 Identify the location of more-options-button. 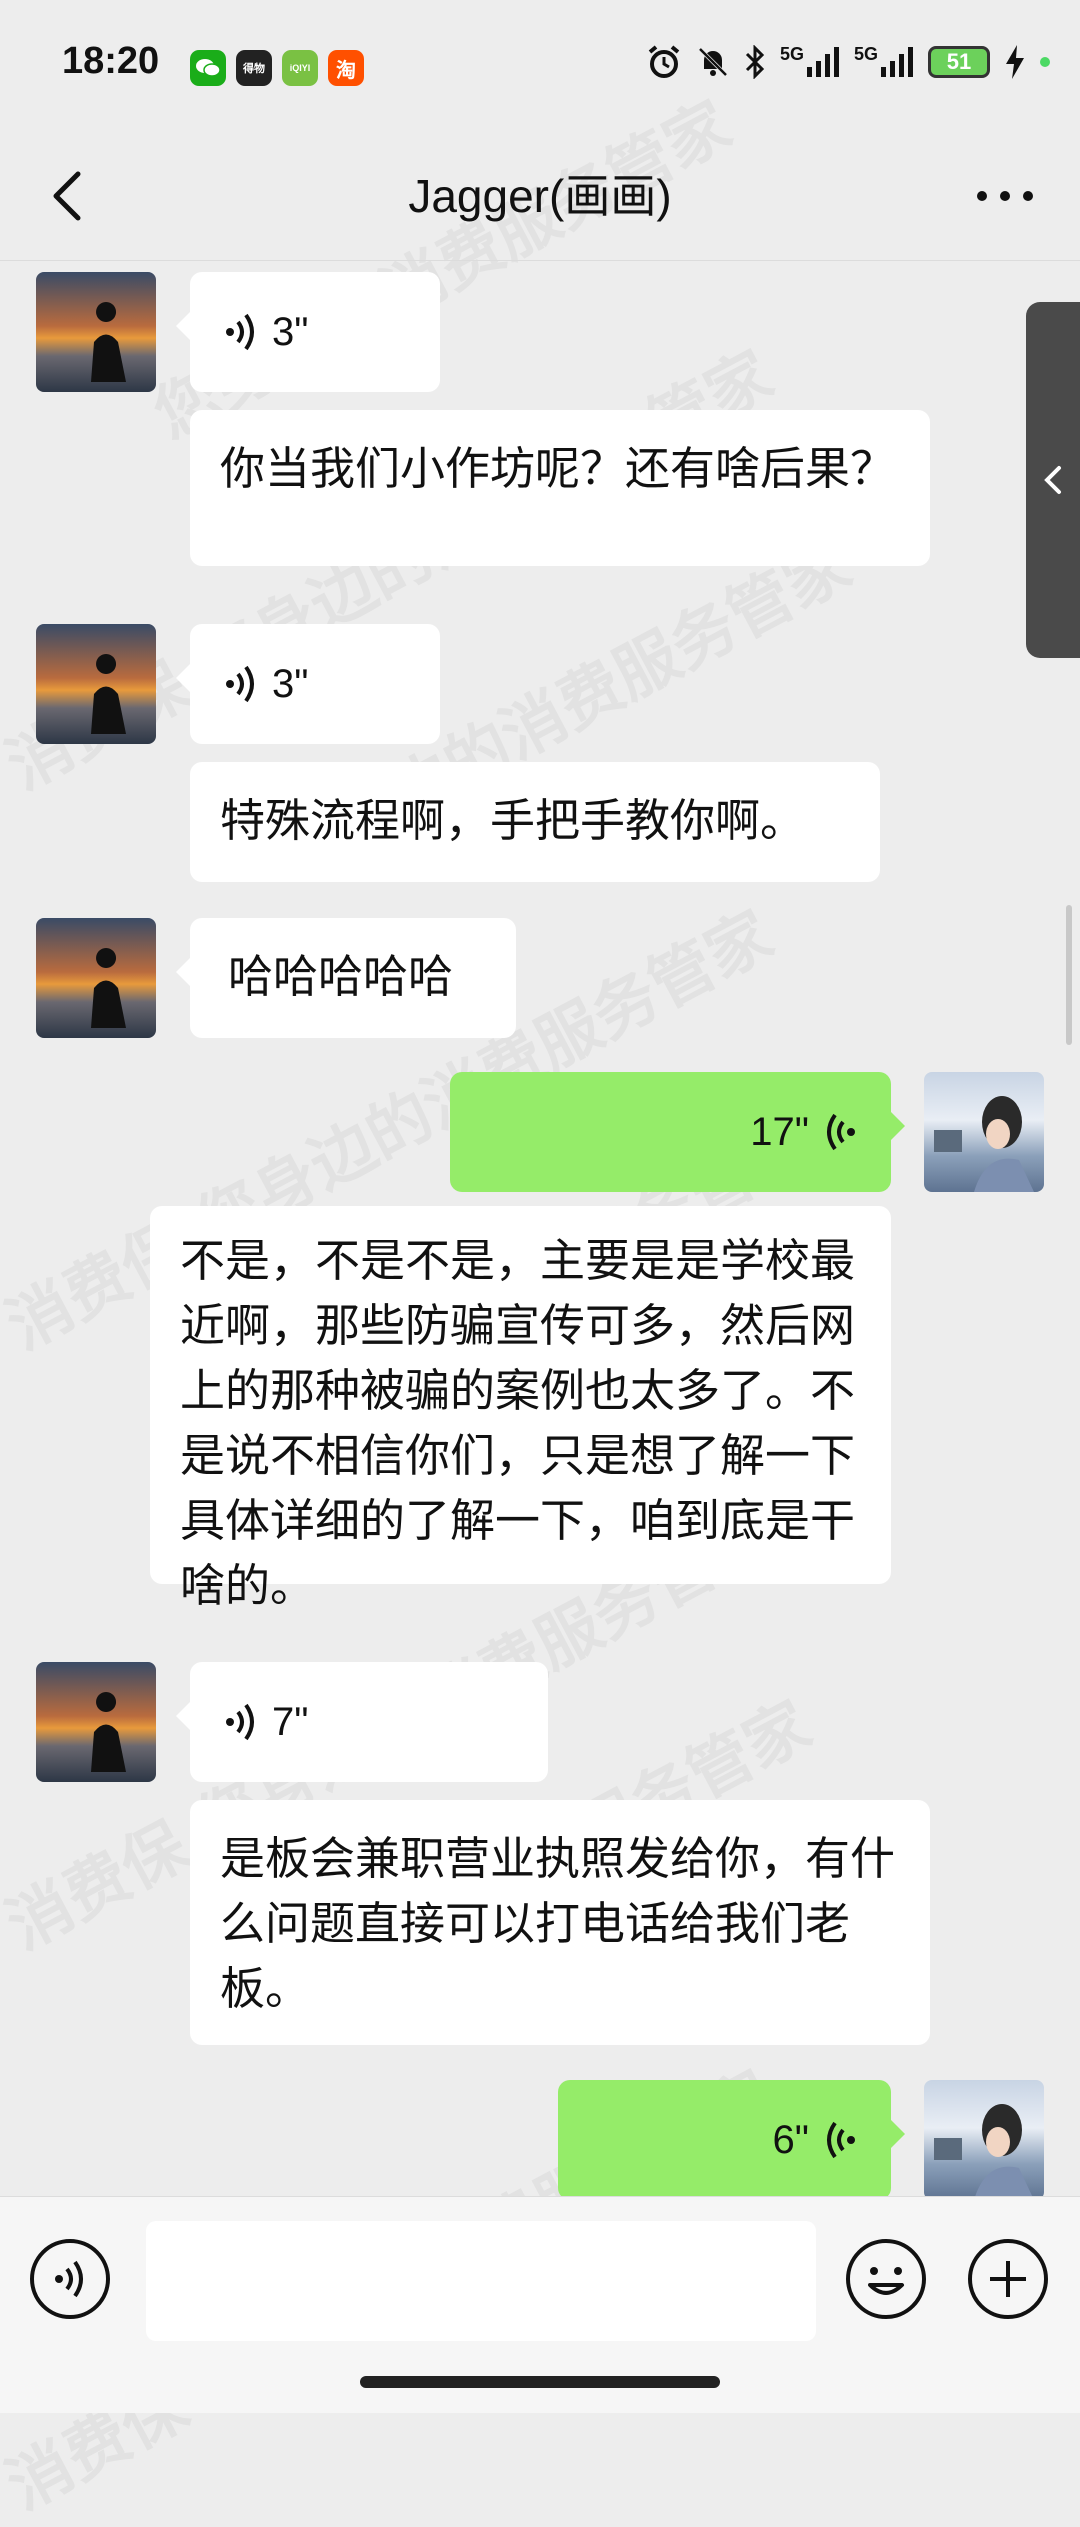
(1005, 196).